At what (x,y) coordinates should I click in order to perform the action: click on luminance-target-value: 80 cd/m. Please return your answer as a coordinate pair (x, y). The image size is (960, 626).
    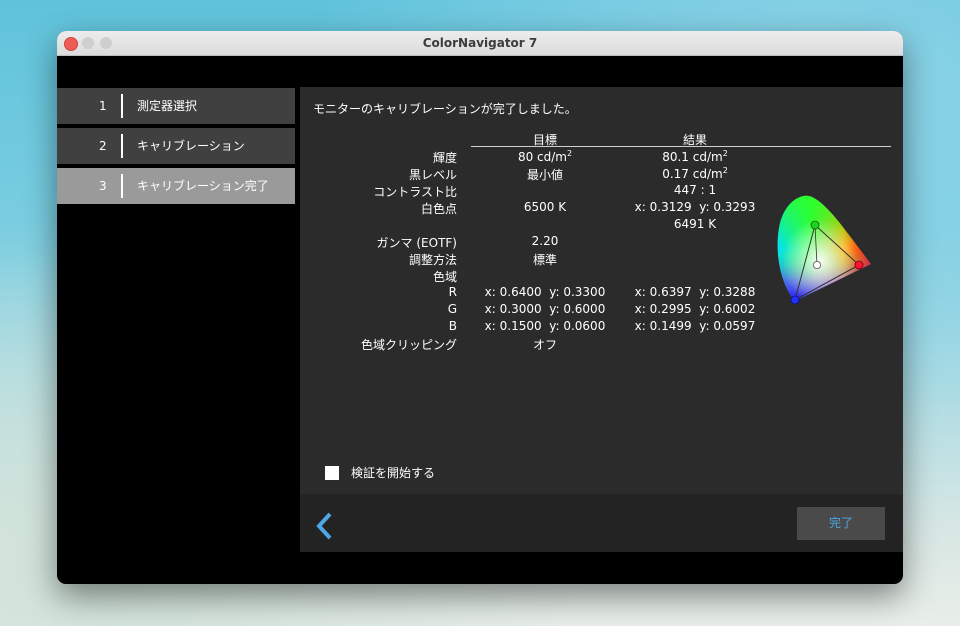
    Looking at the image, I should click on (542, 157).